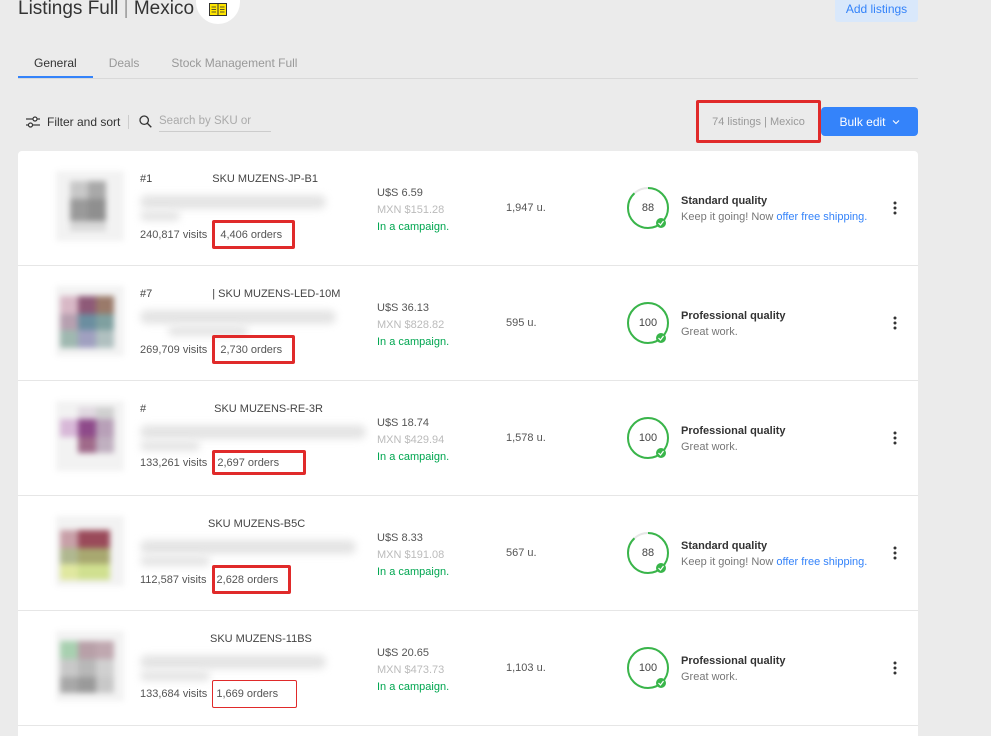 This screenshot has height=736, width=991. What do you see at coordinates (895, 121) in the screenshot?
I see `chevron-down-icon` at bounding box center [895, 121].